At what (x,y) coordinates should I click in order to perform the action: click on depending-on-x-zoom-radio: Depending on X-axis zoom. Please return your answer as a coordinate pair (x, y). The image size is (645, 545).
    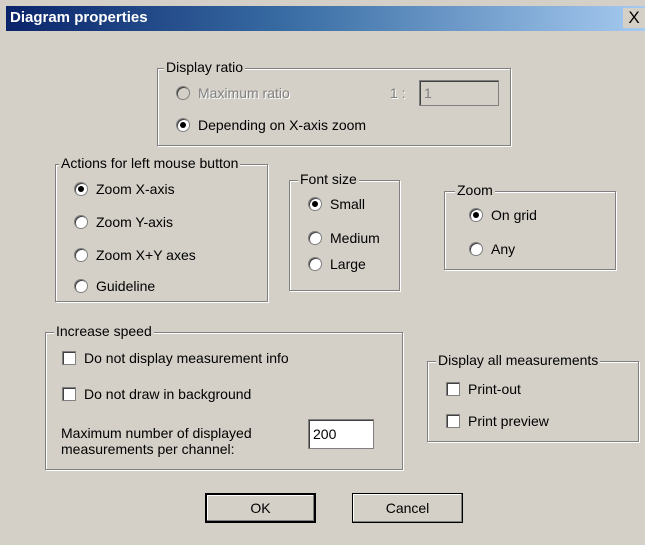
    Looking at the image, I should click on (271, 125).